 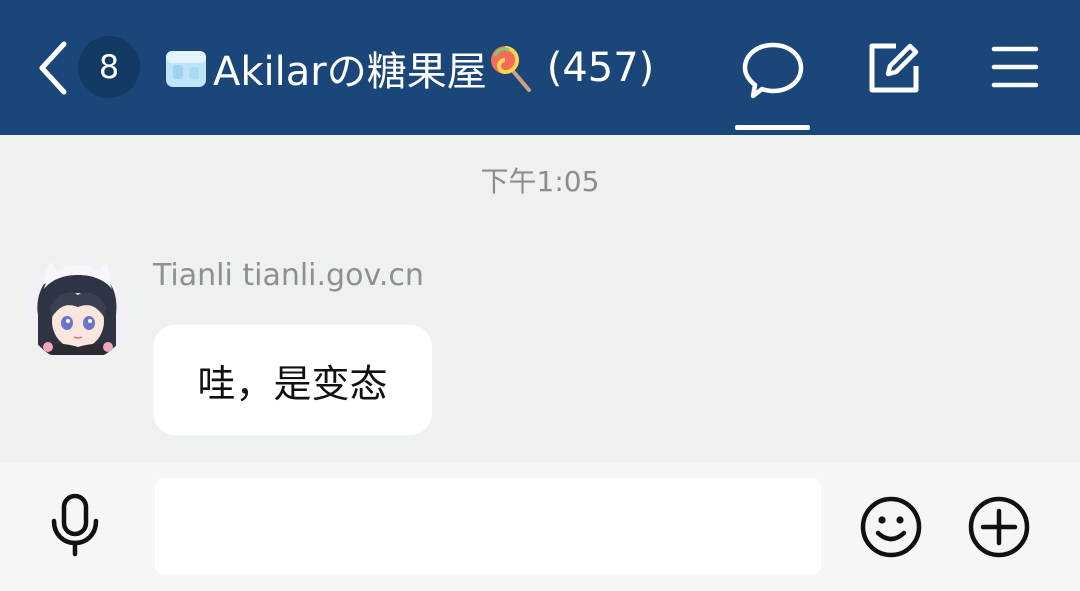 What do you see at coordinates (510, 69) in the screenshot?
I see `lollipop-icon` at bounding box center [510, 69].